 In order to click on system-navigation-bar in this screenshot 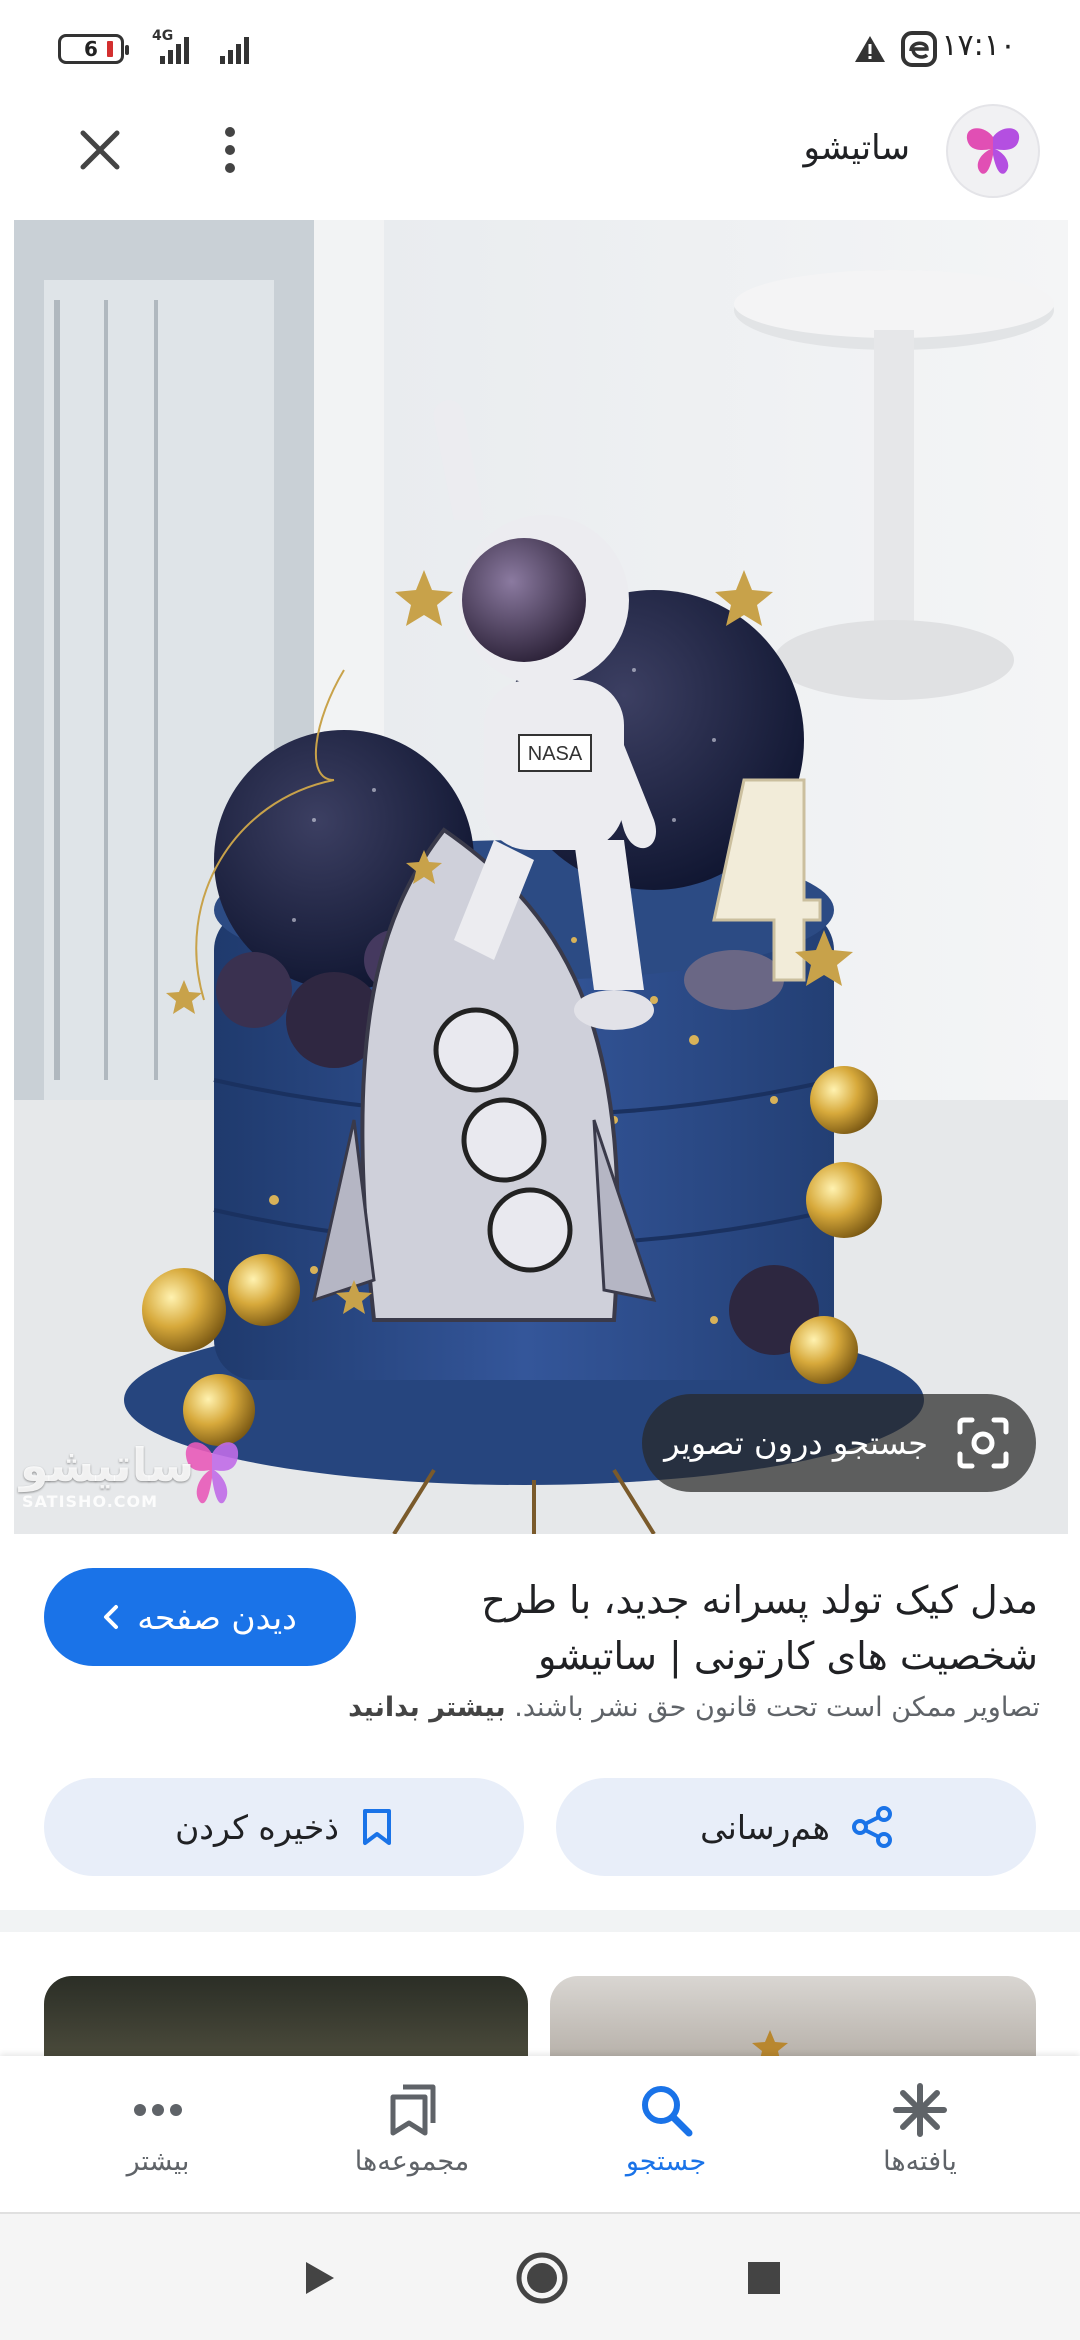, I will do `click(540, 2276)`.